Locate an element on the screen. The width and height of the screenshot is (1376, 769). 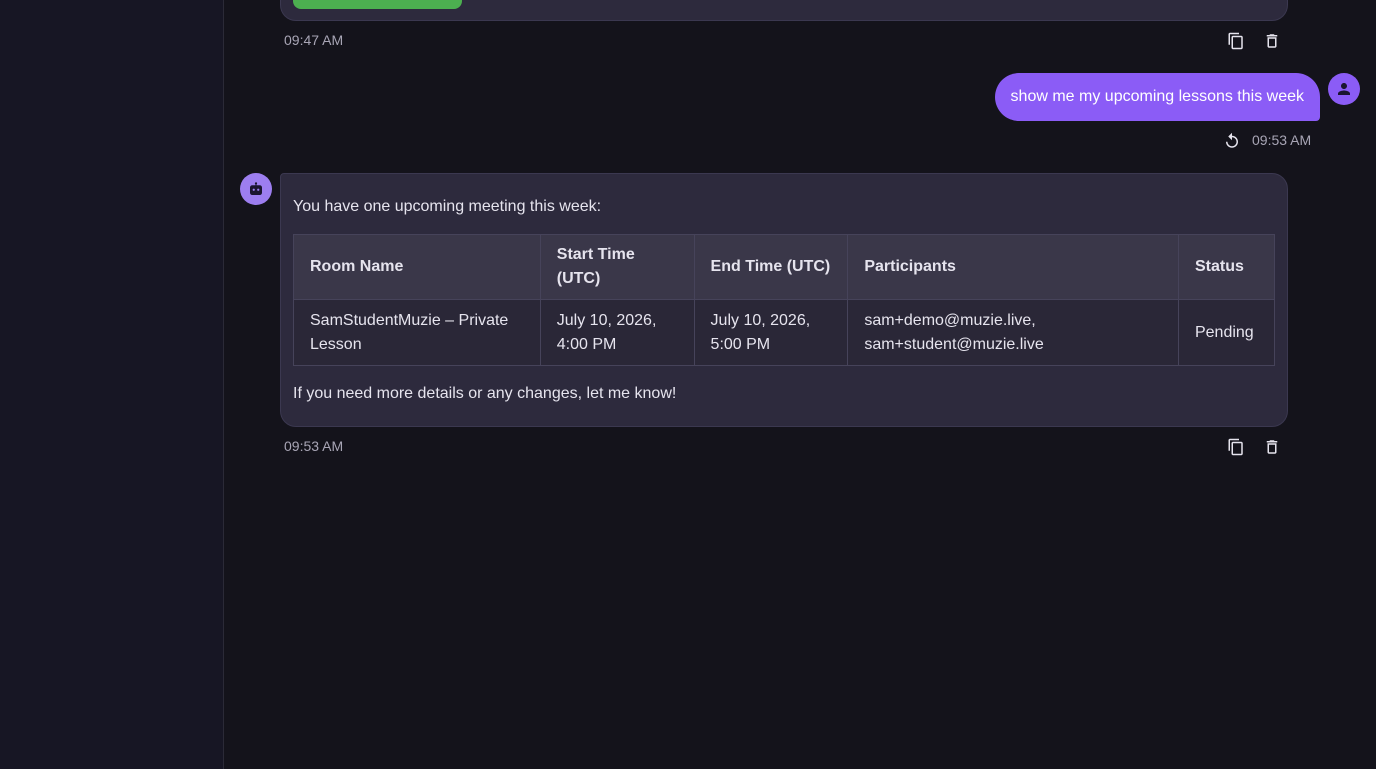
user-message-text: show me my upcoming lessons this week is located at coordinates (1157, 96).